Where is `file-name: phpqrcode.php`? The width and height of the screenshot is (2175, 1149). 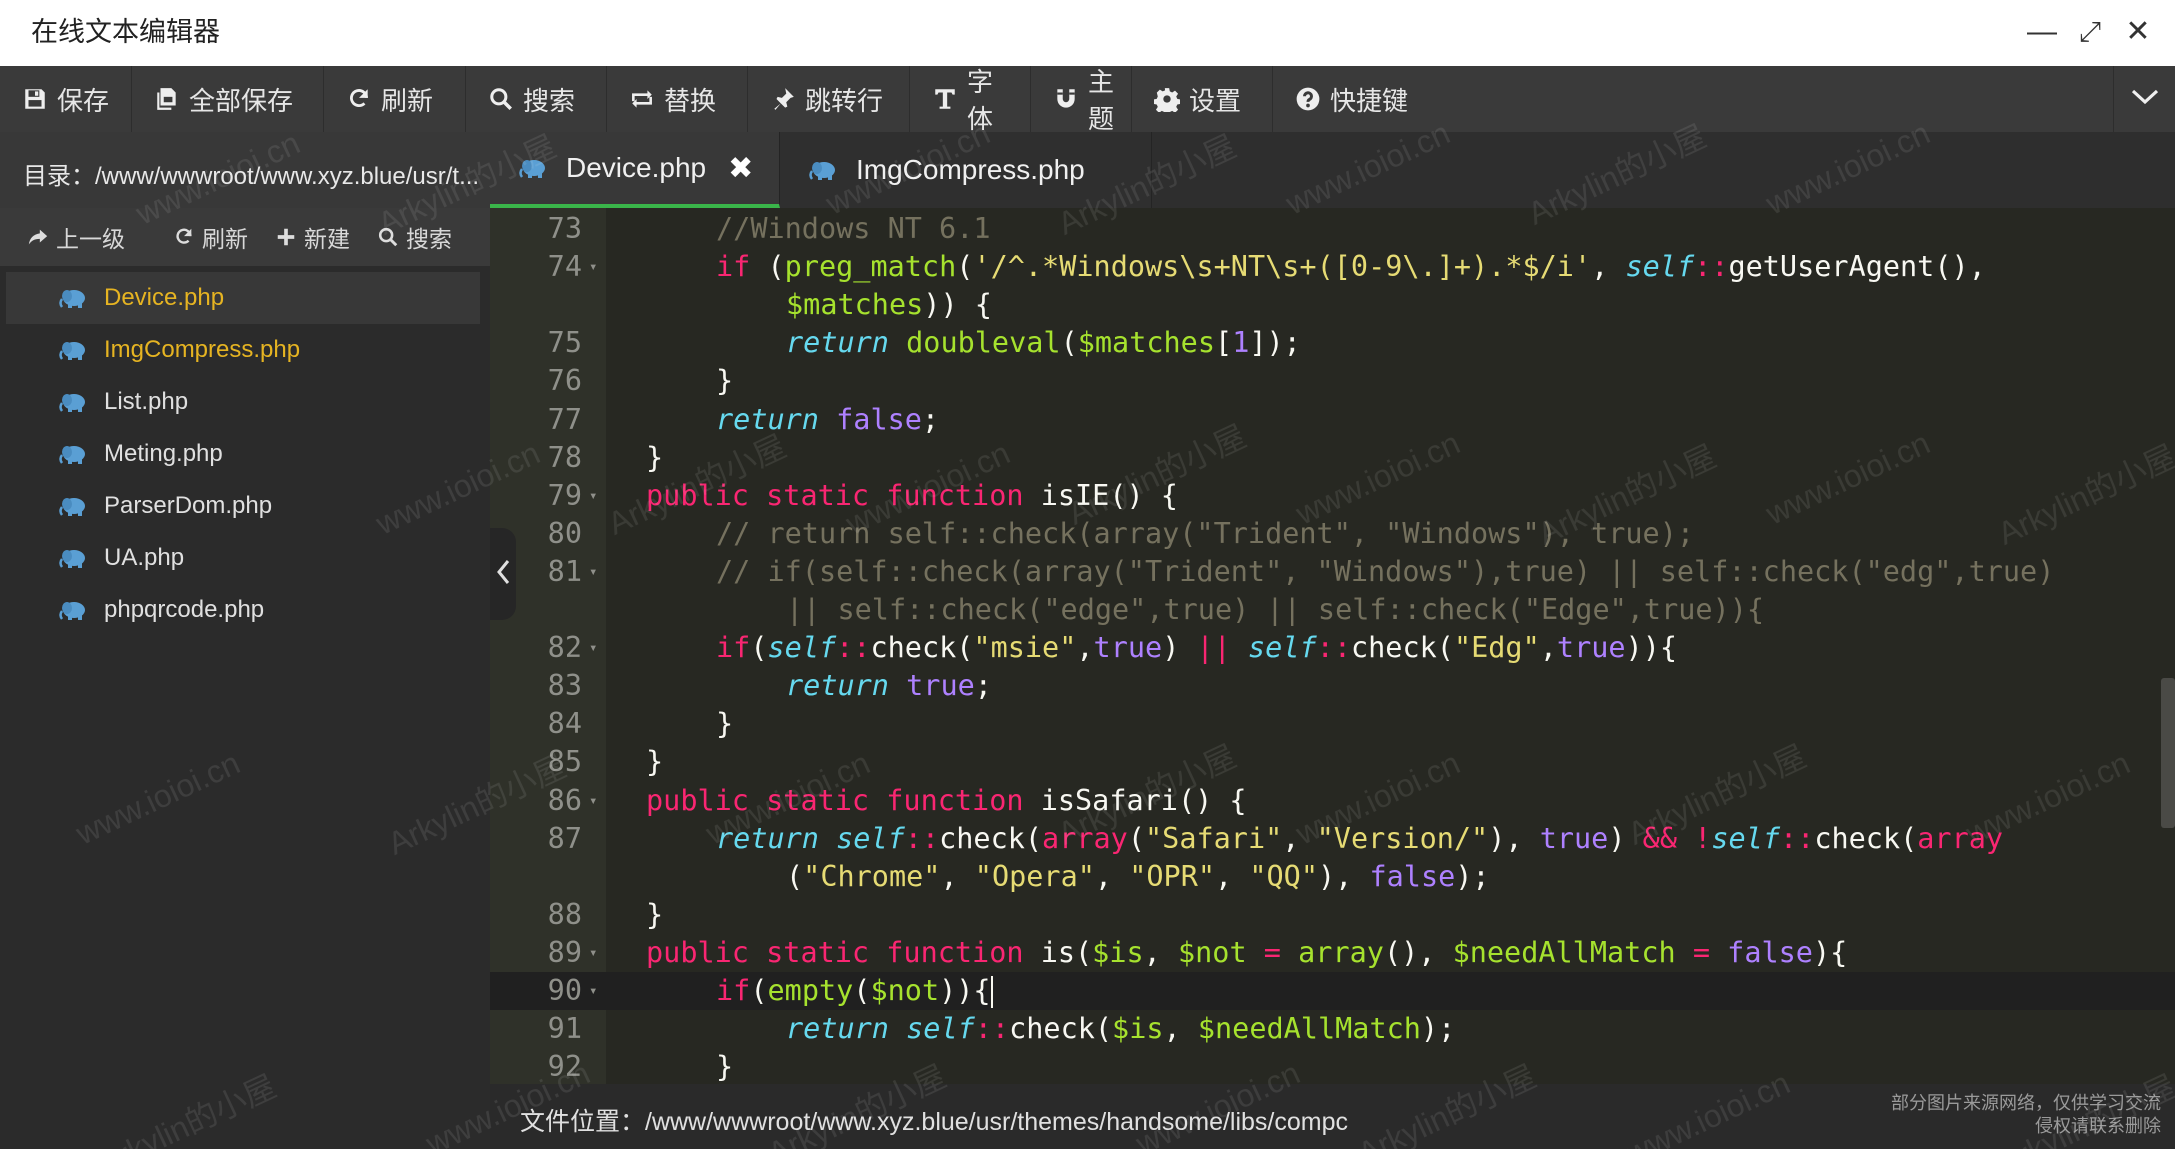
file-name: phpqrcode.php is located at coordinates (184, 609).